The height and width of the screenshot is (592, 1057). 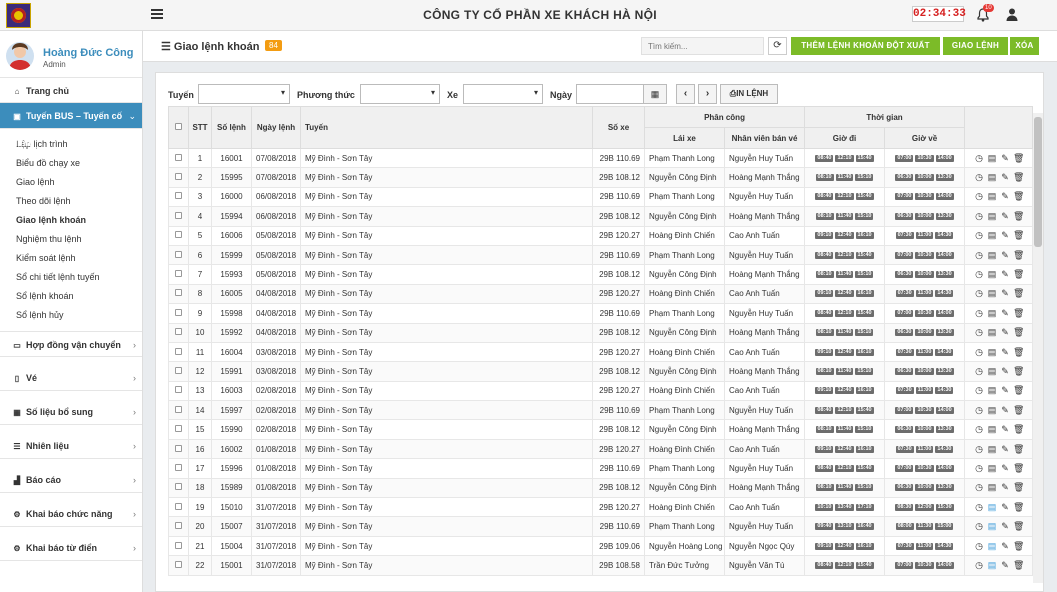 I want to click on subnav-item: Sổ lệnh hủy, so click(x=71, y=315).